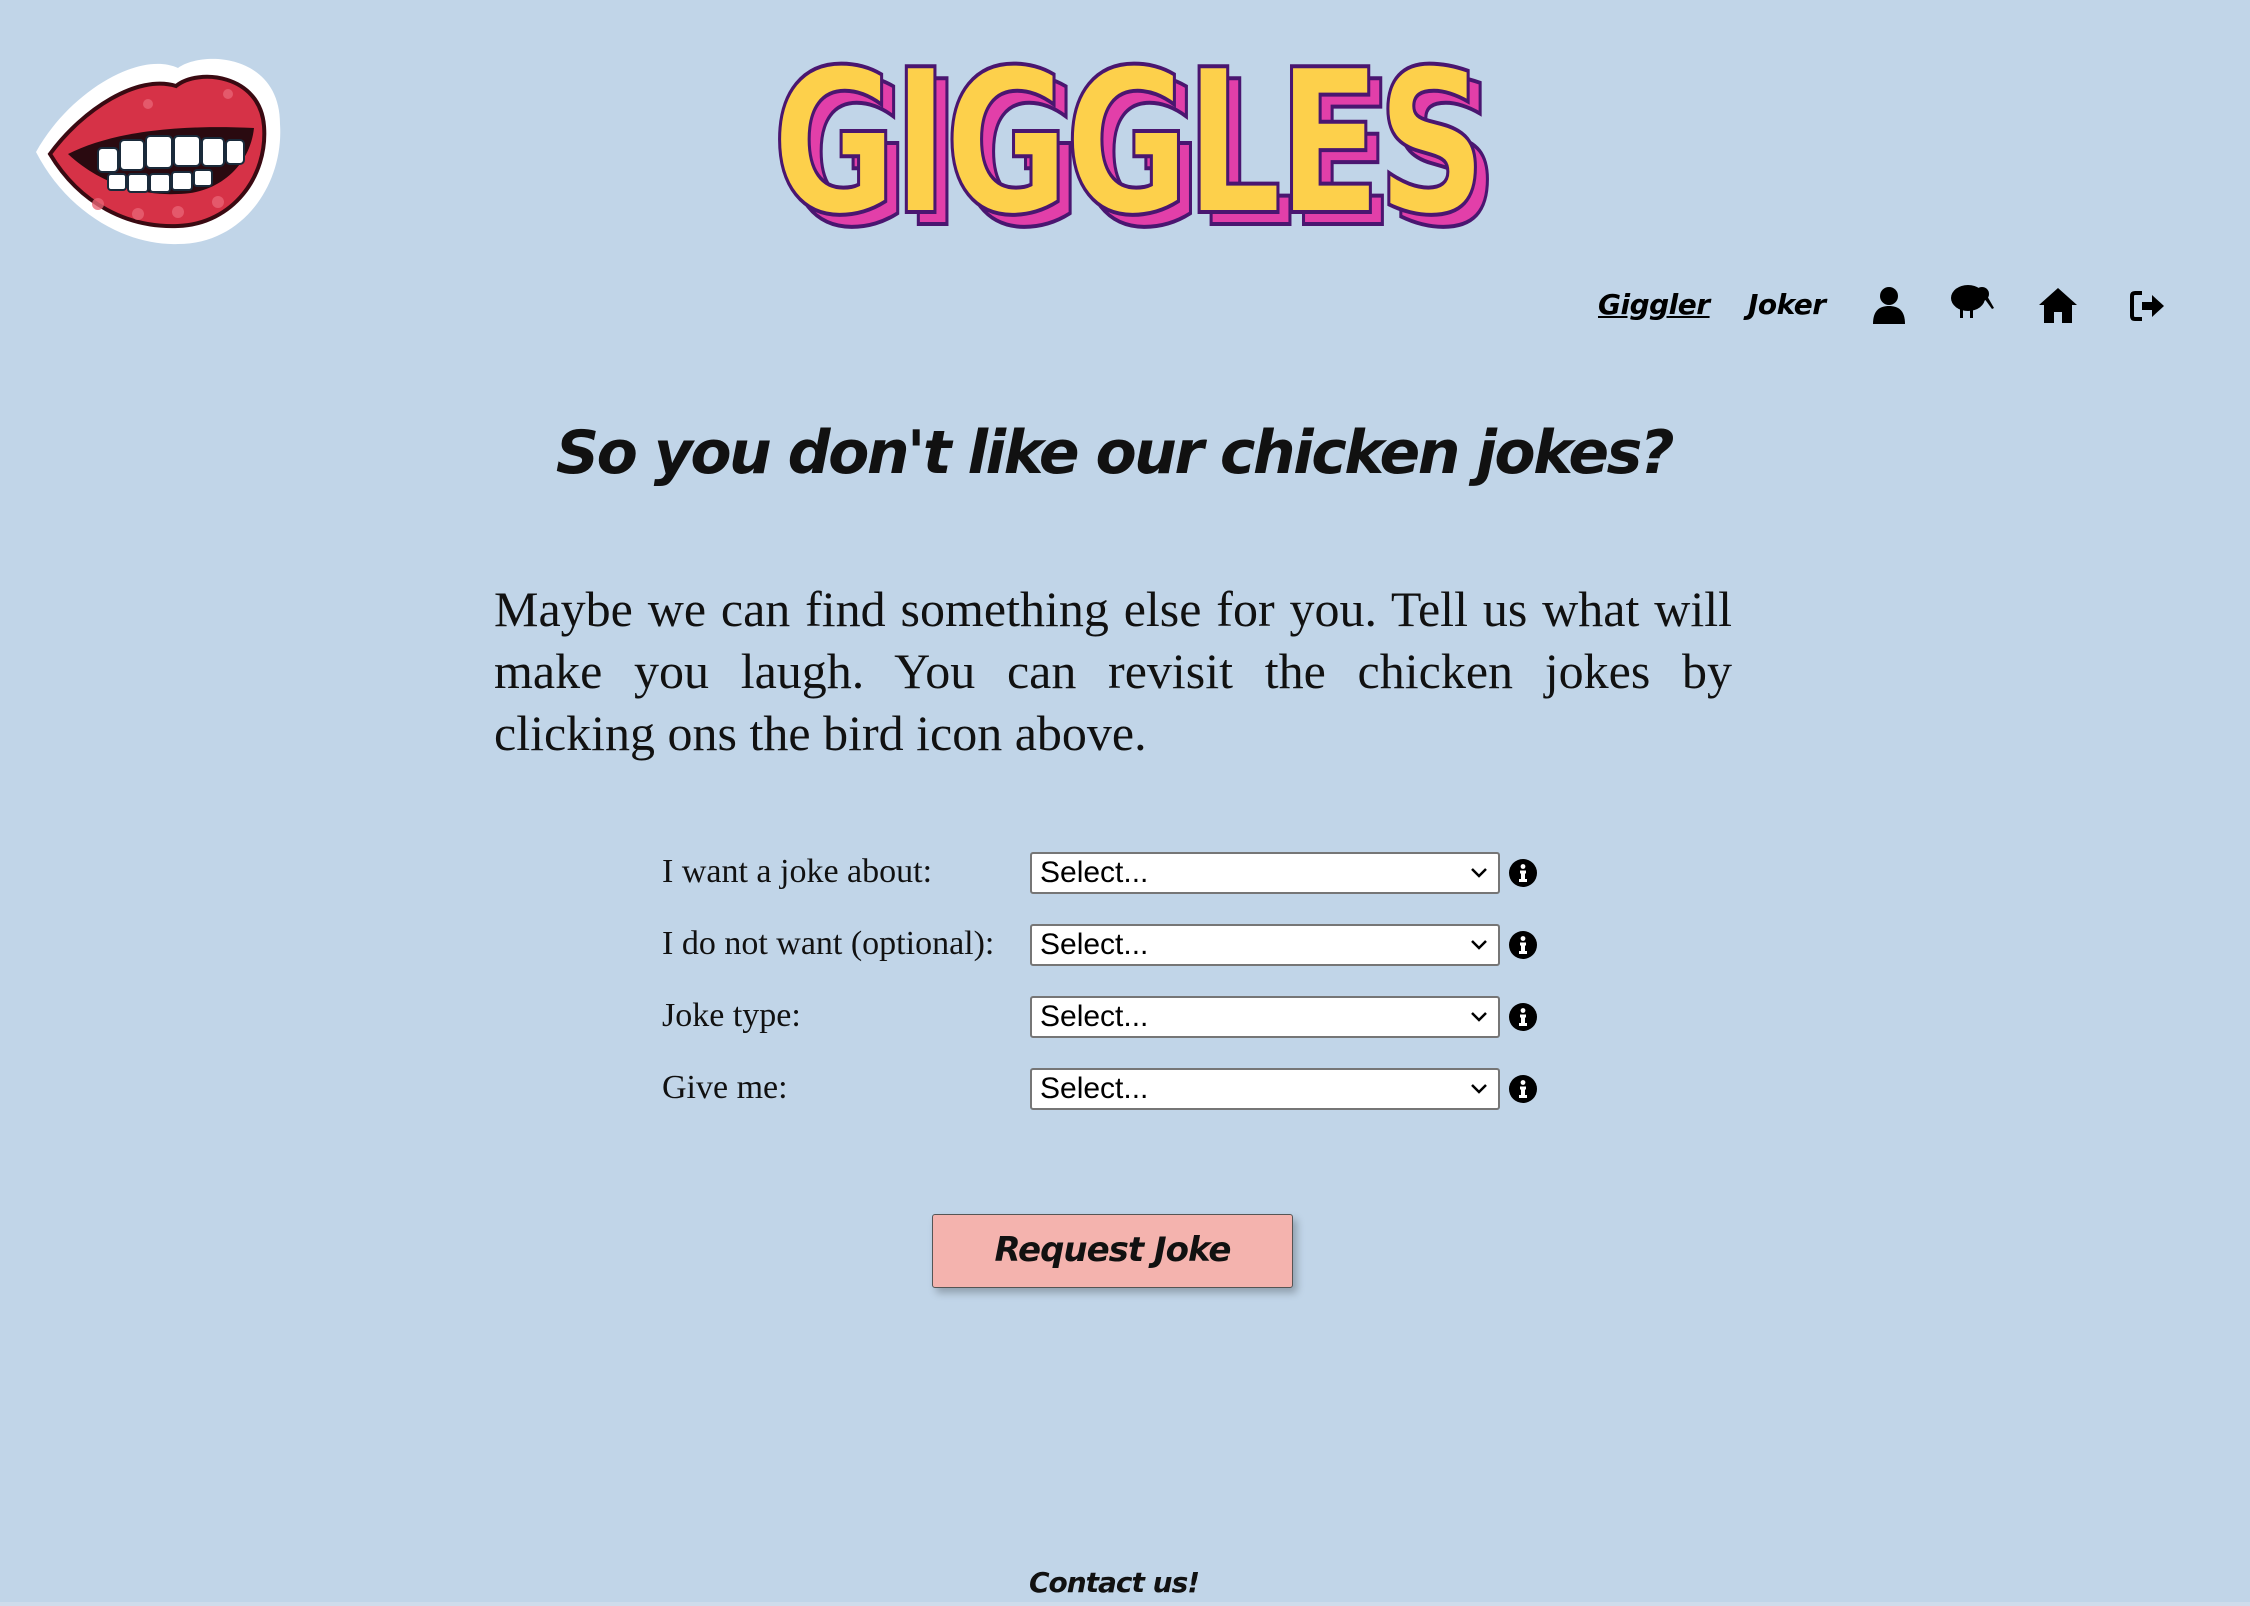  Describe the element at coordinates (1112, 1251) in the screenshot. I see `request-joke-button: Request Joke` at that location.